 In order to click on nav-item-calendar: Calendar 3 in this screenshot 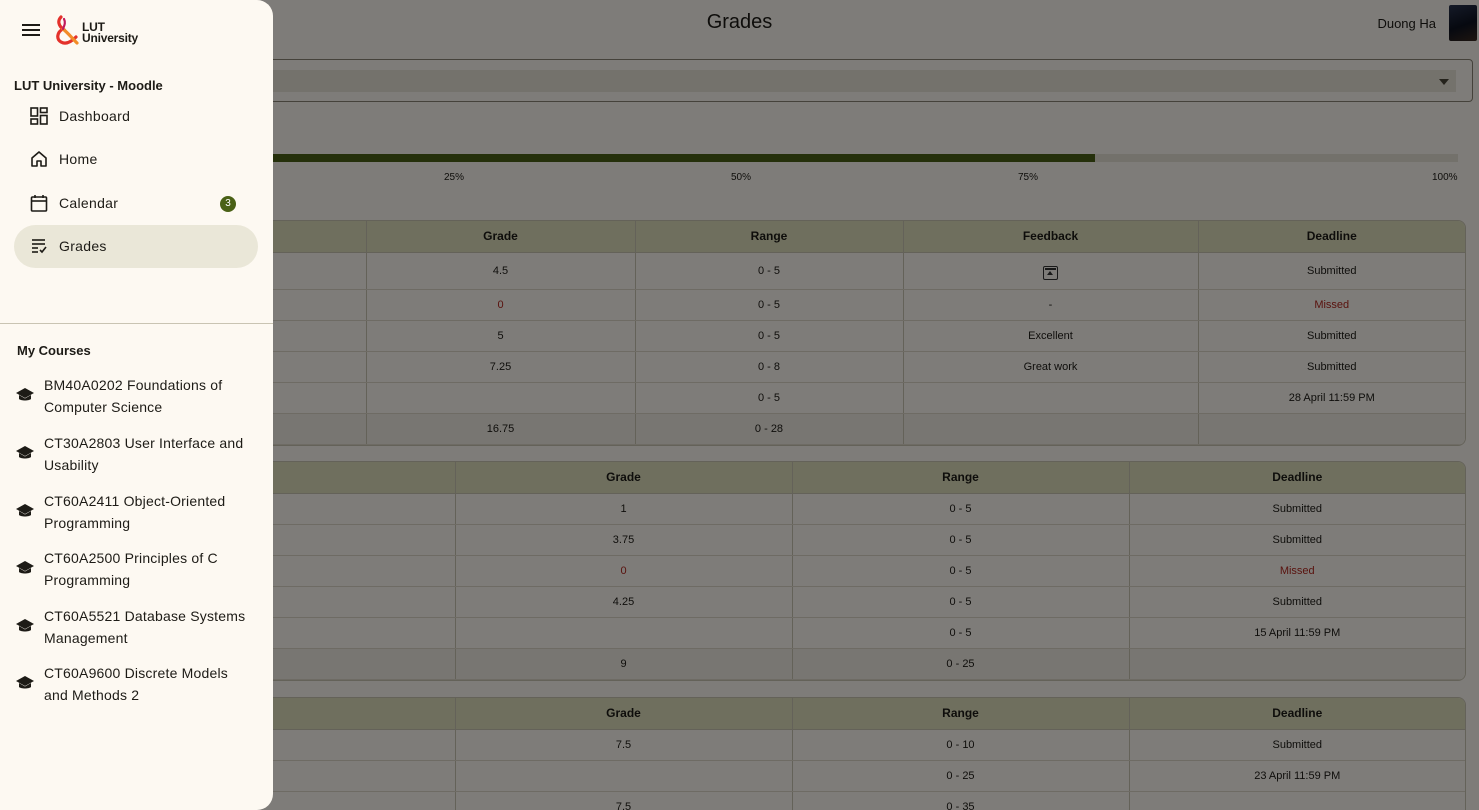, I will do `click(136, 203)`.